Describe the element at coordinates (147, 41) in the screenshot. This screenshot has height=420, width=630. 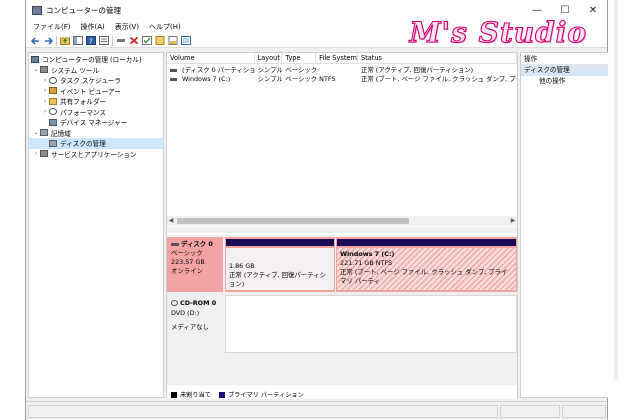
I see `check-icon` at that location.